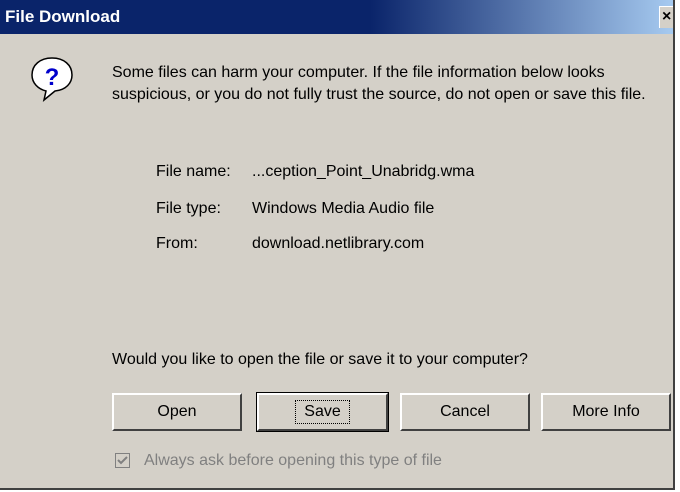 The height and width of the screenshot is (492, 680). What do you see at coordinates (188, 208) in the screenshot?
I see `file-type-label: File type:` at bounding box center [188, 208].